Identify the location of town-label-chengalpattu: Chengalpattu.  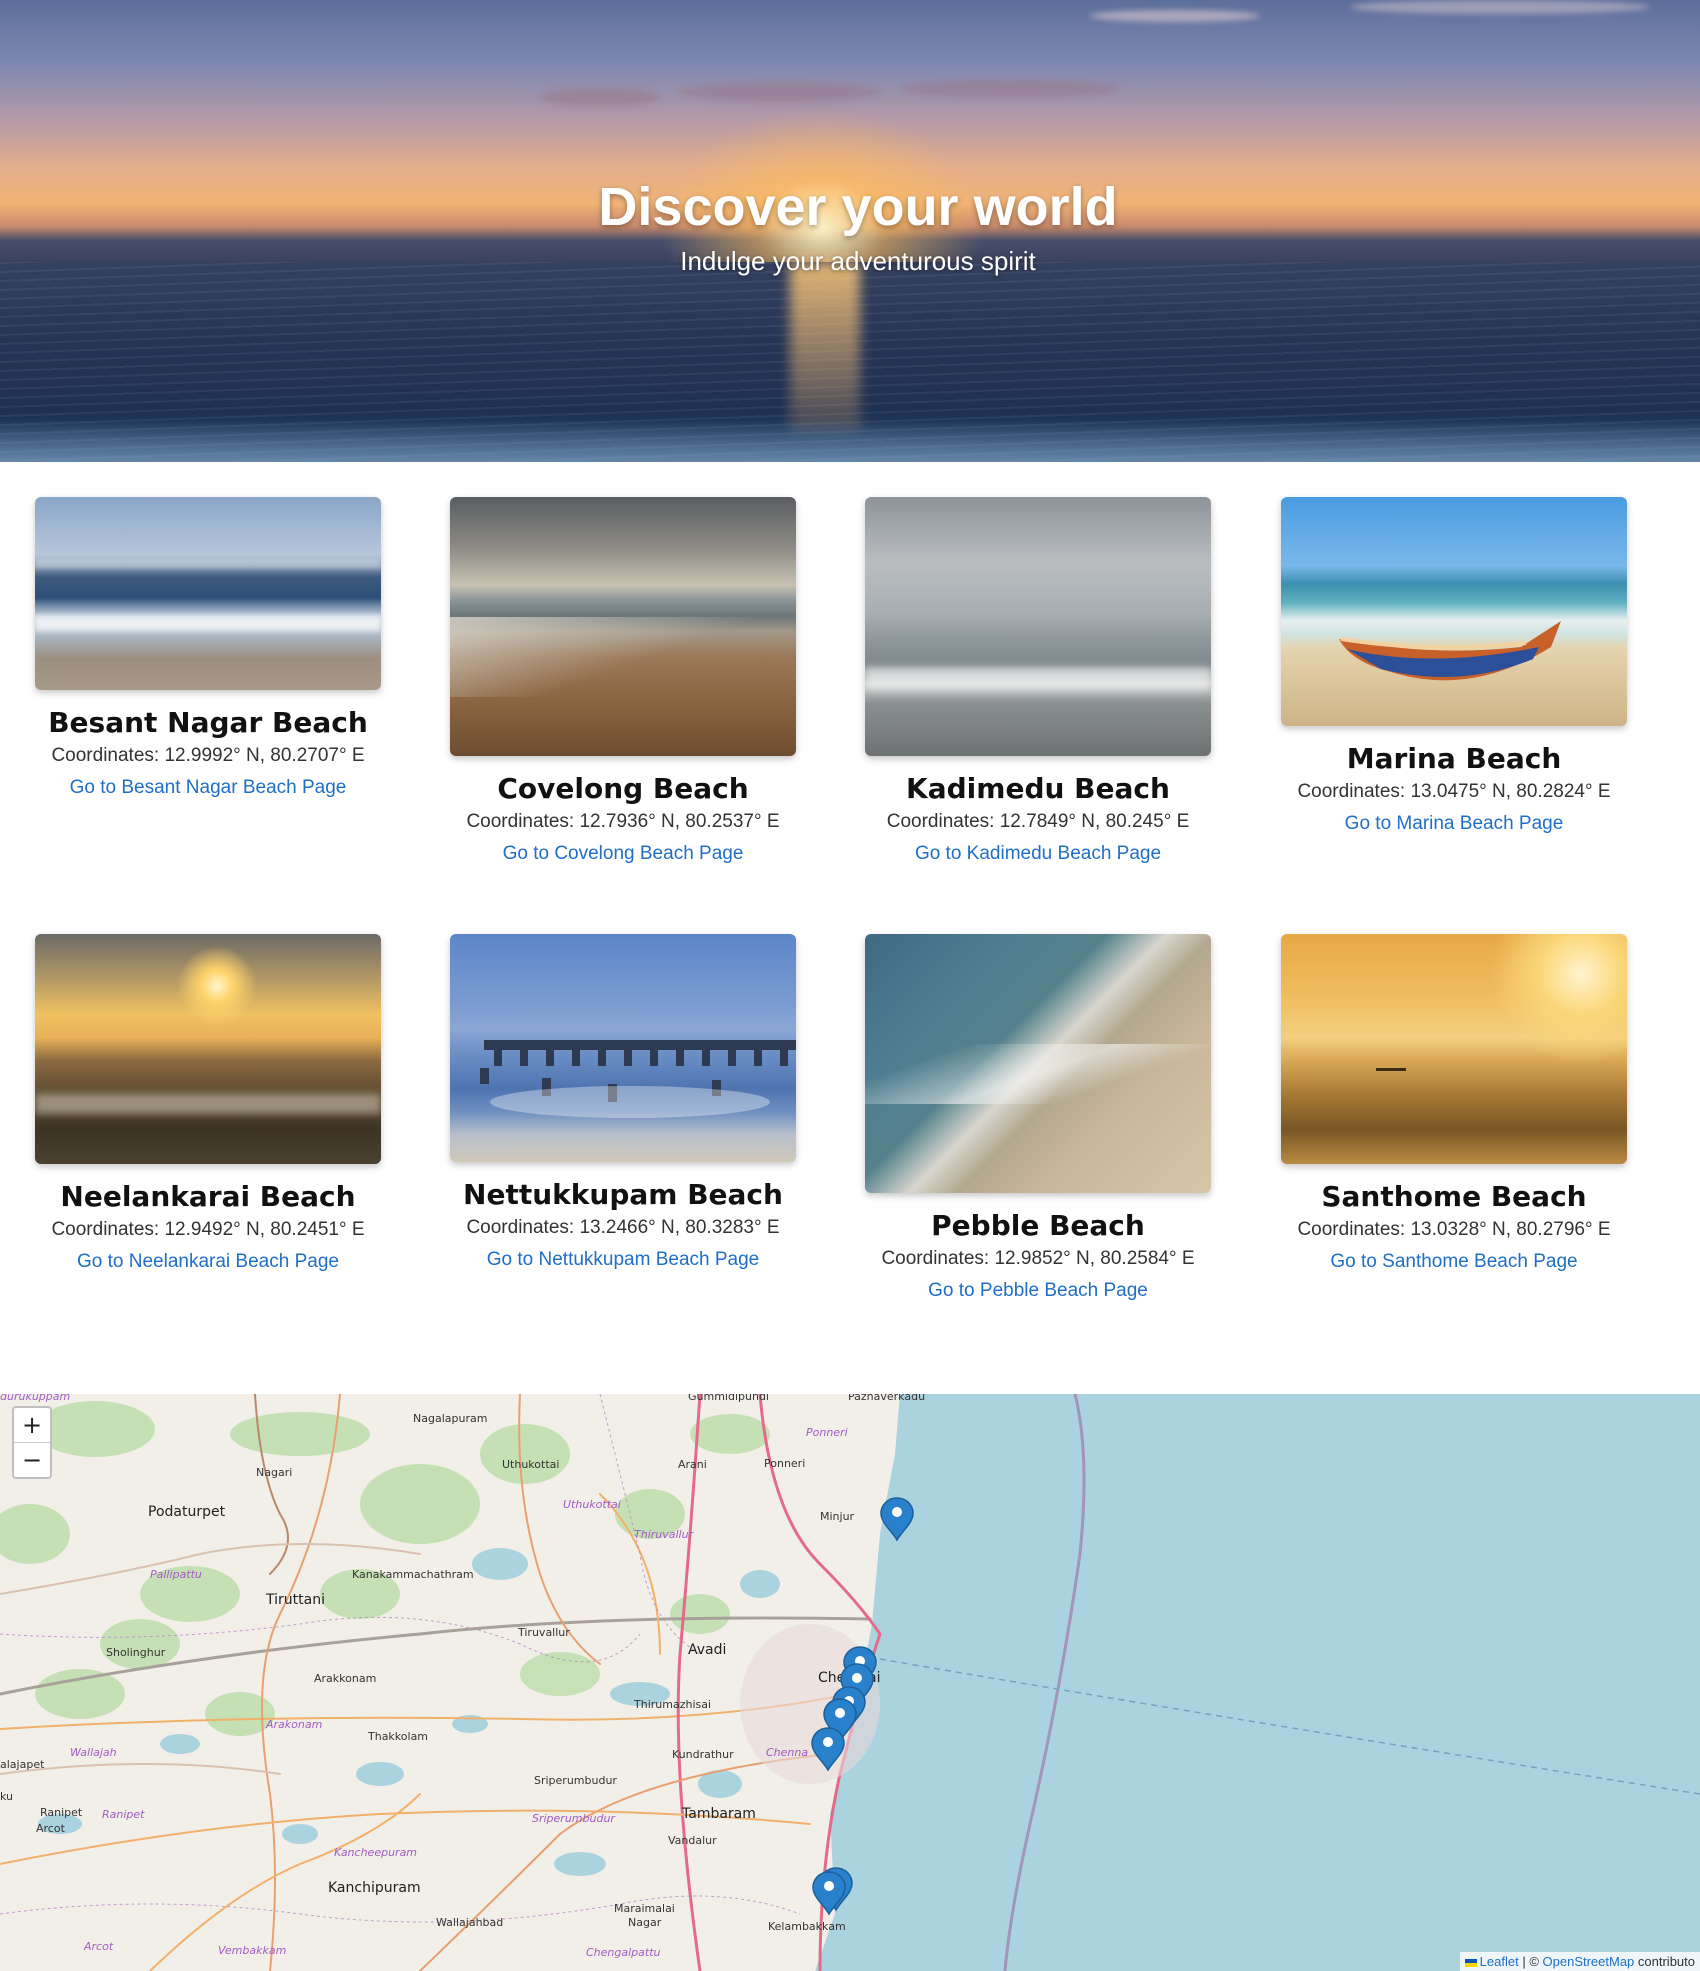
(623, 1952).